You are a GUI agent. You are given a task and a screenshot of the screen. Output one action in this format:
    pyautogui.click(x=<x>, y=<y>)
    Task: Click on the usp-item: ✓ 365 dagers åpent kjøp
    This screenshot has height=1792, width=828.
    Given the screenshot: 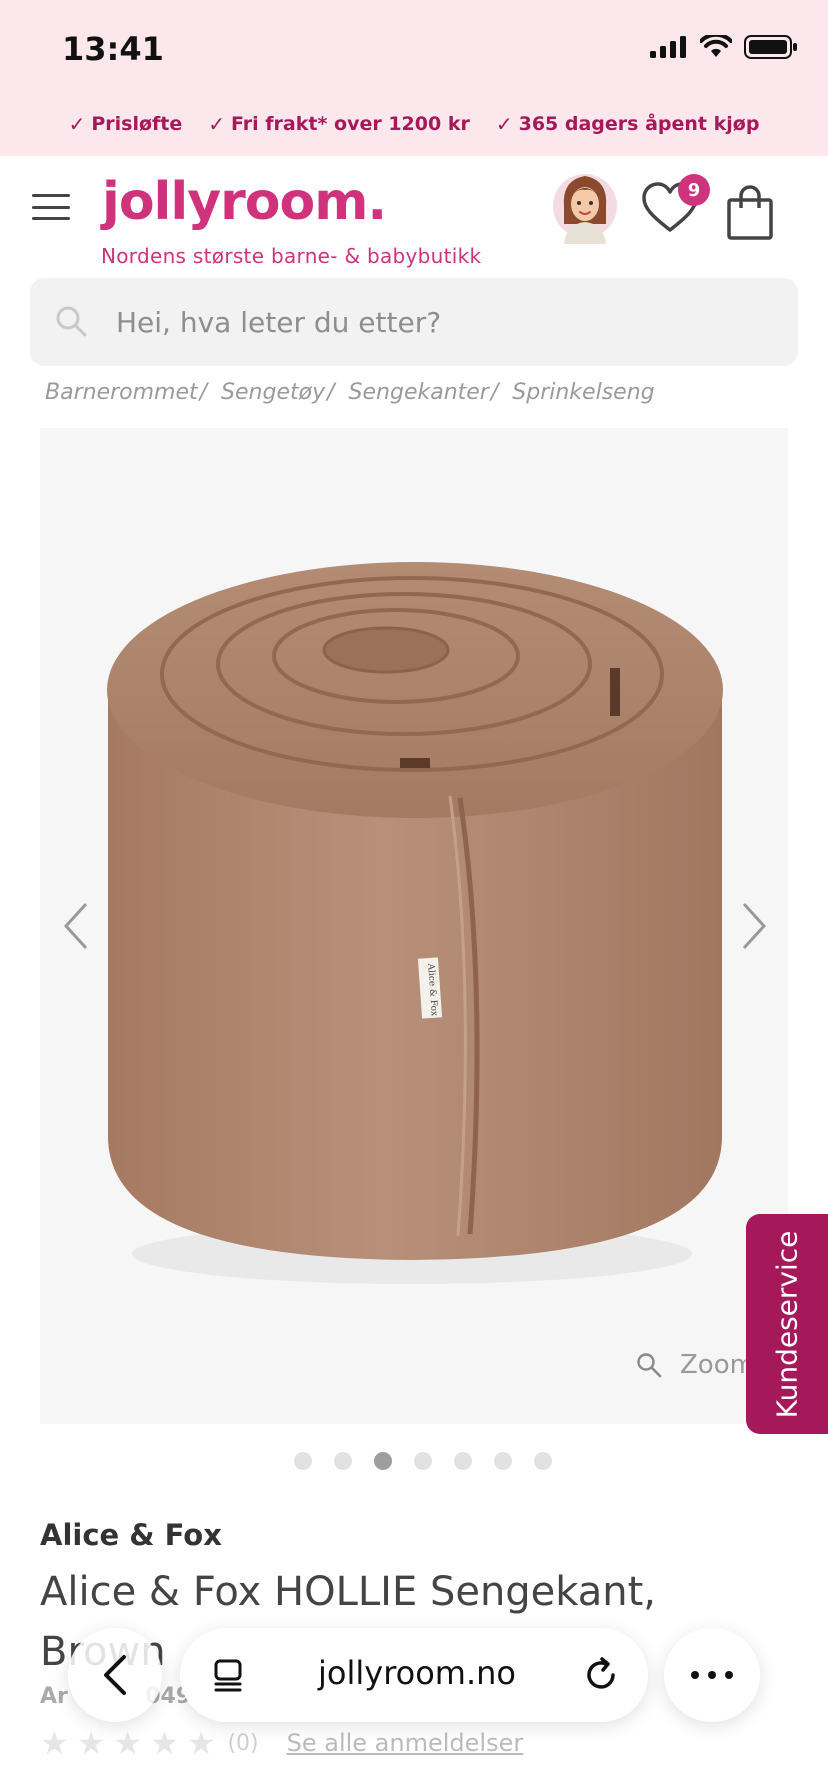 What is the action you would take?
    pyautogui.click(x=628, y=124)
    